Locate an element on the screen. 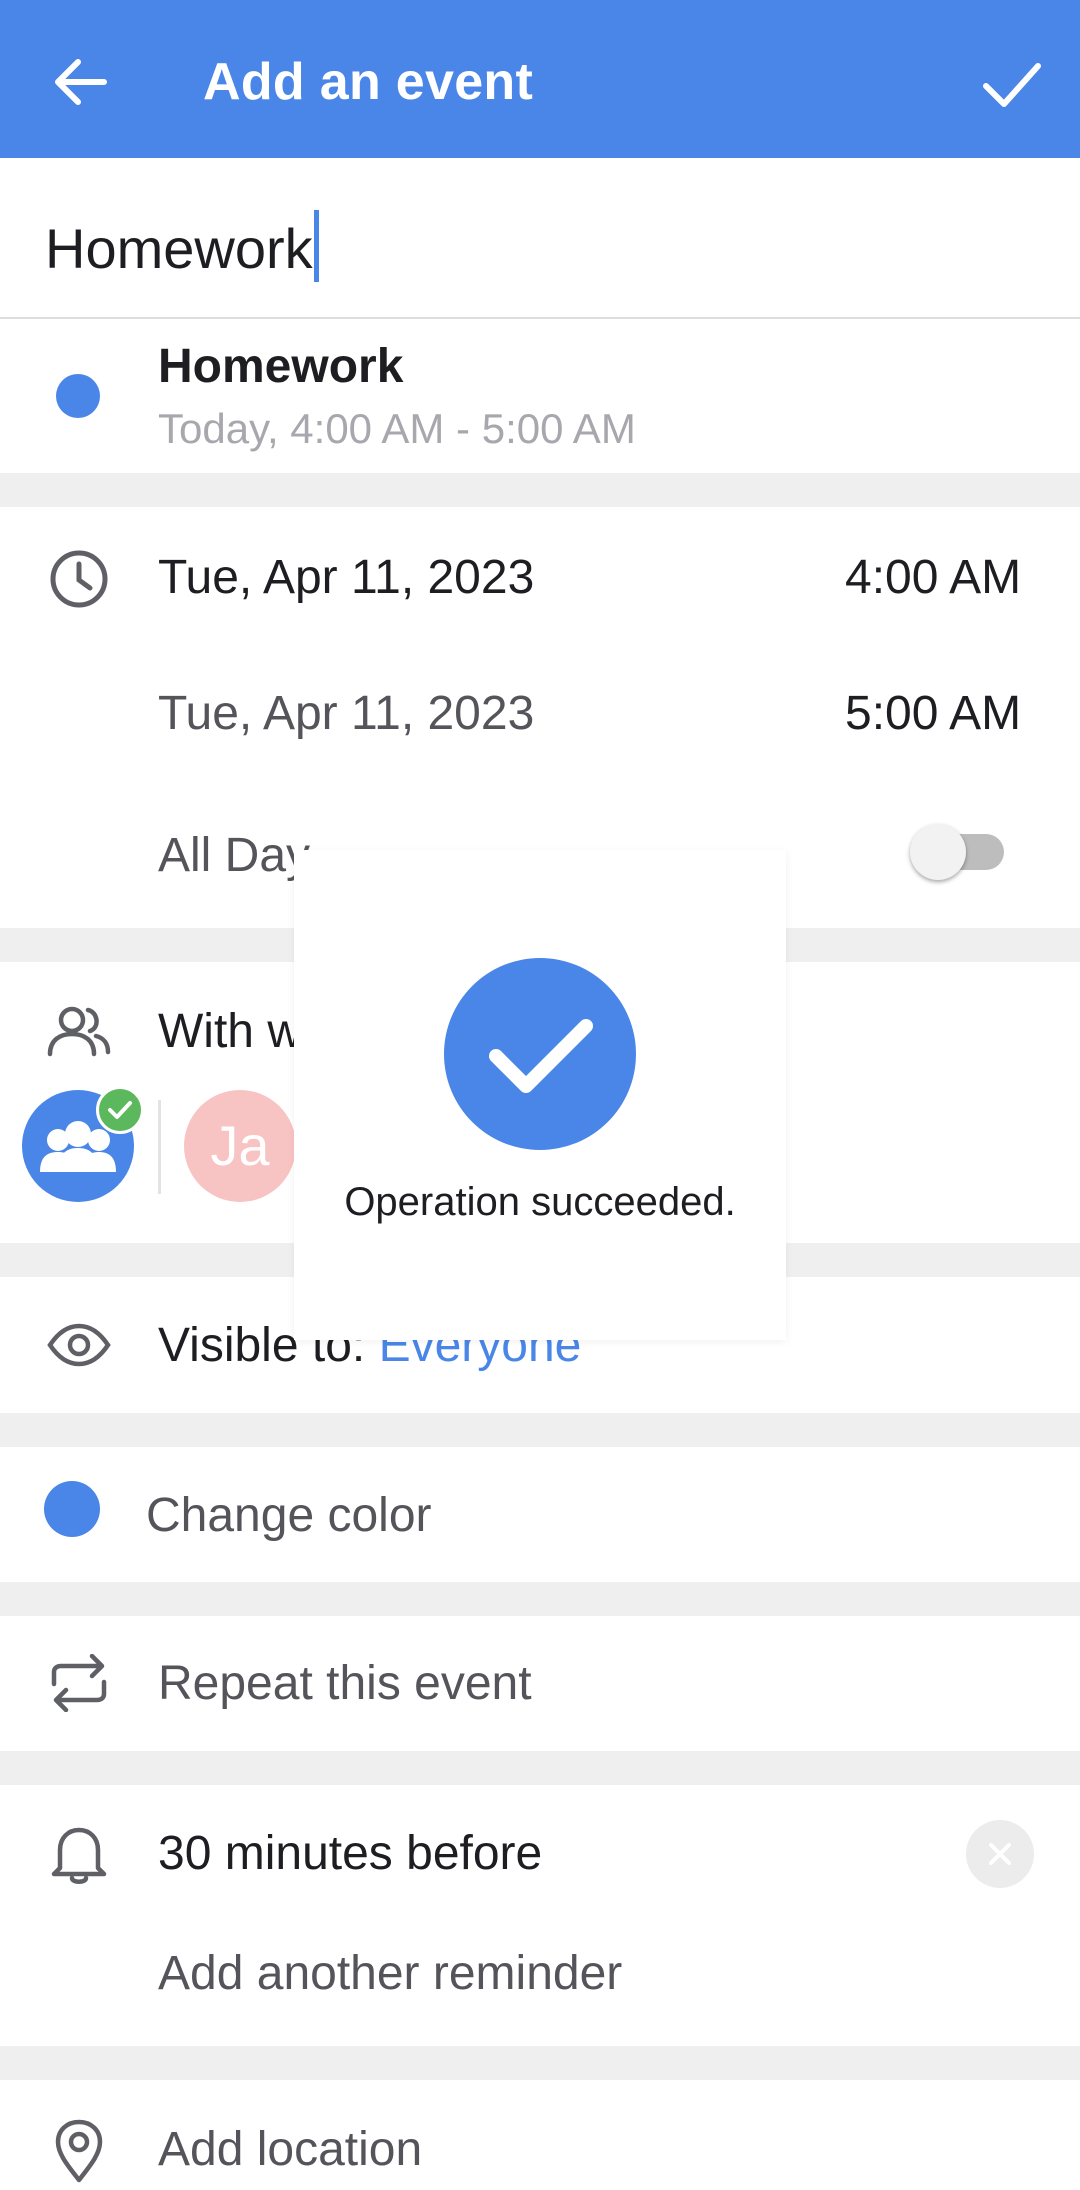  eye-icon is located at coordinates (79, 1345).